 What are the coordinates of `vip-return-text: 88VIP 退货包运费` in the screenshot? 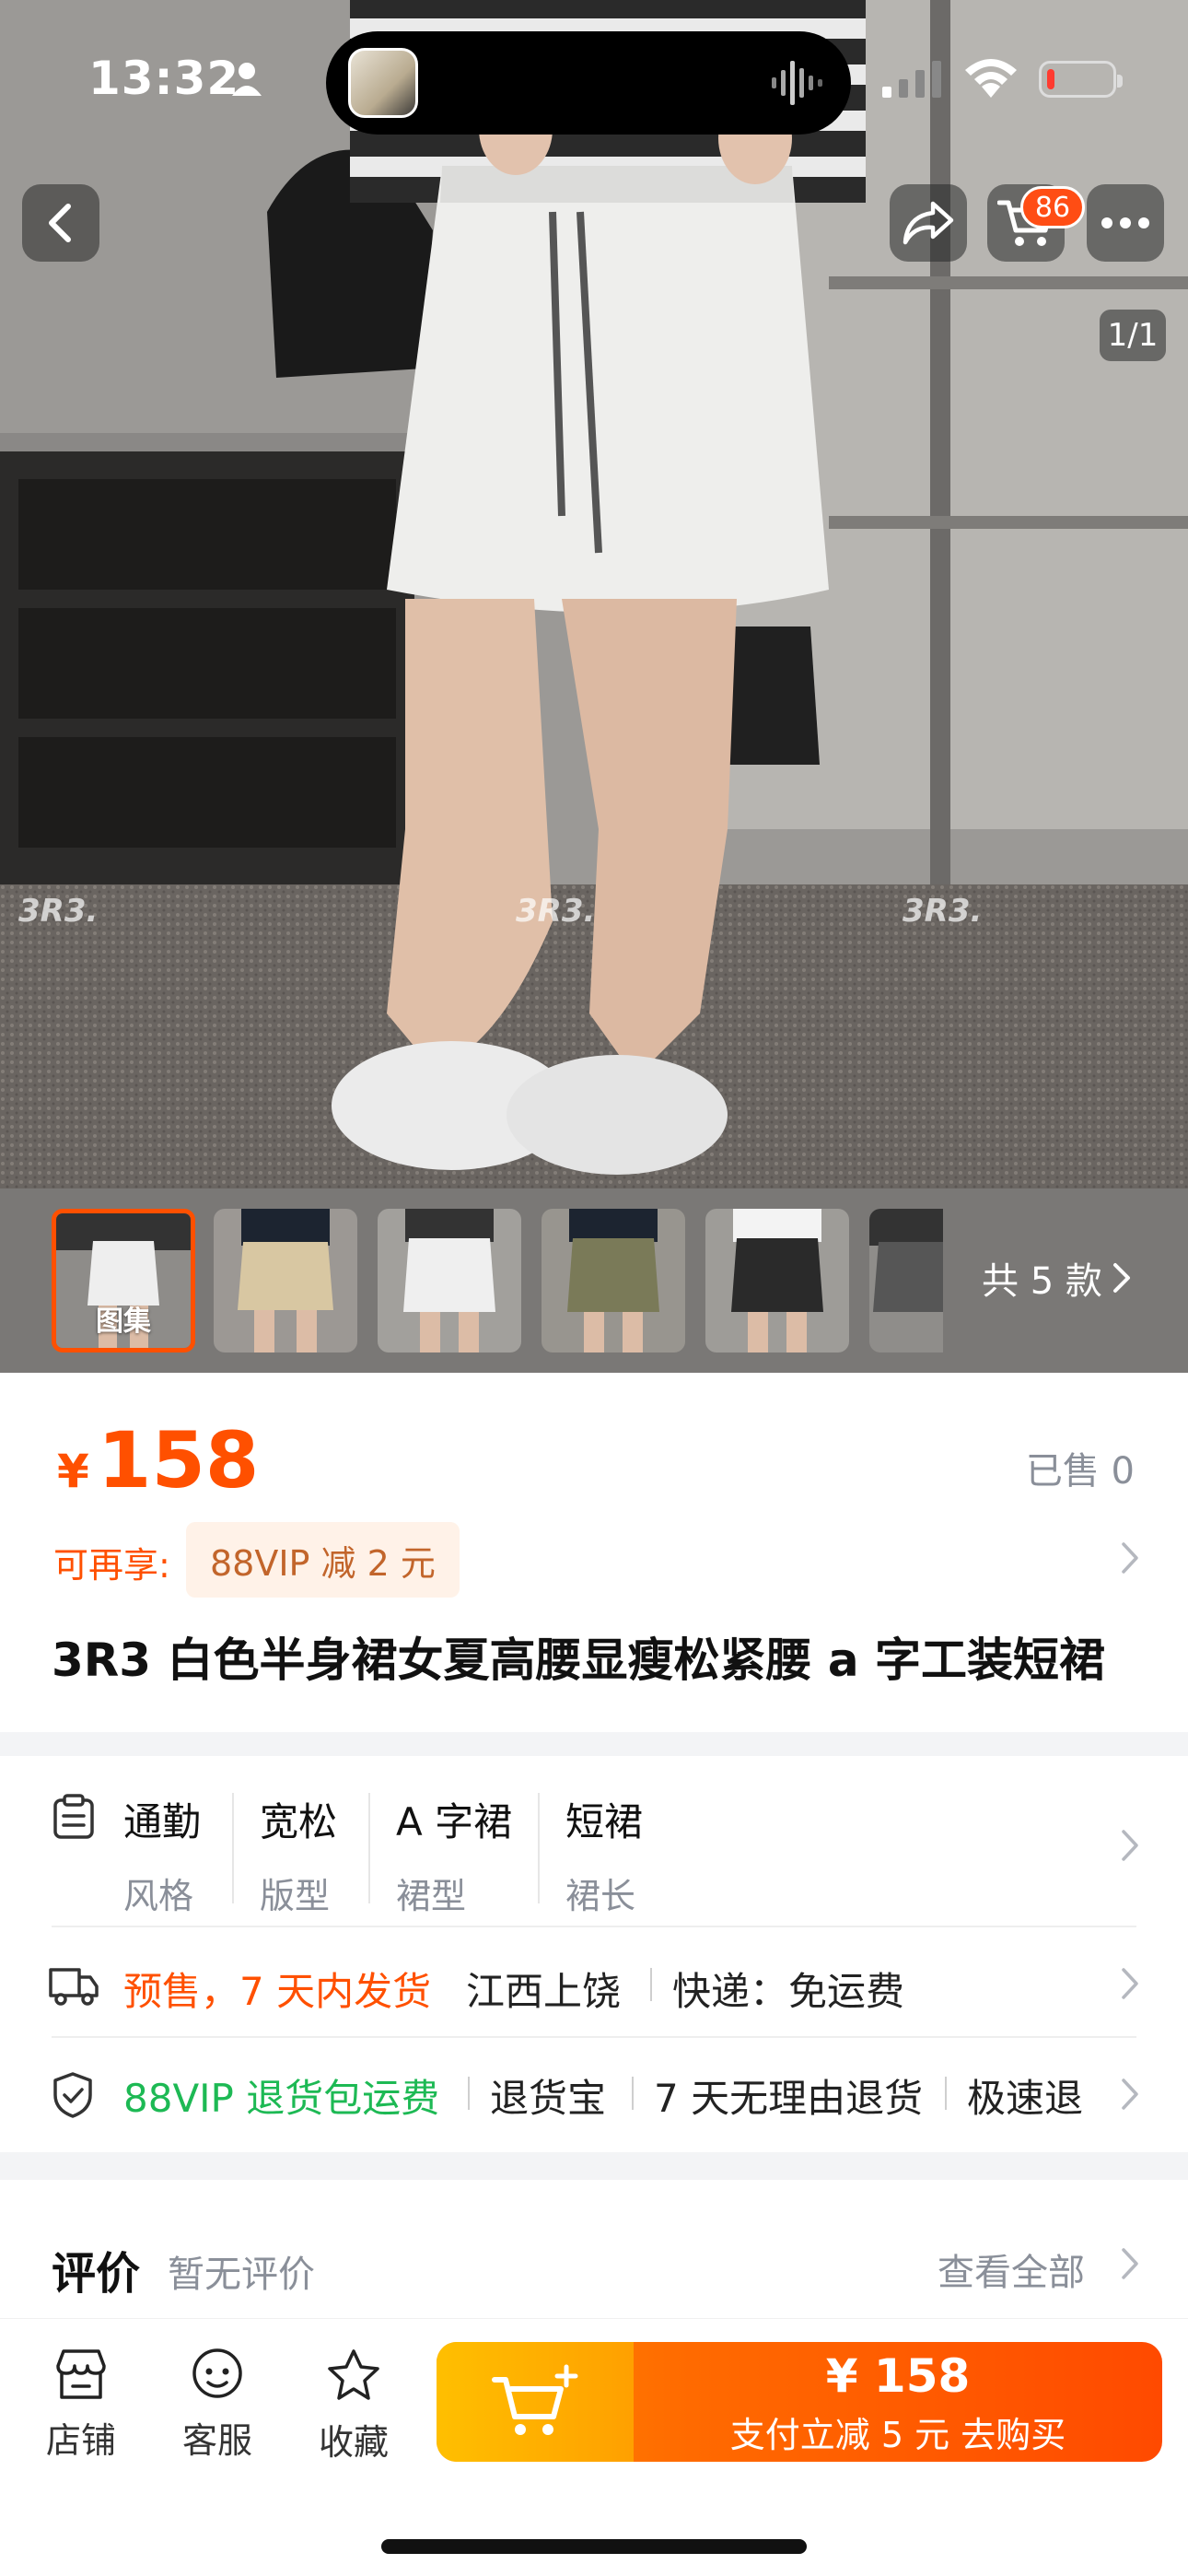 It's located at (281, 2098).